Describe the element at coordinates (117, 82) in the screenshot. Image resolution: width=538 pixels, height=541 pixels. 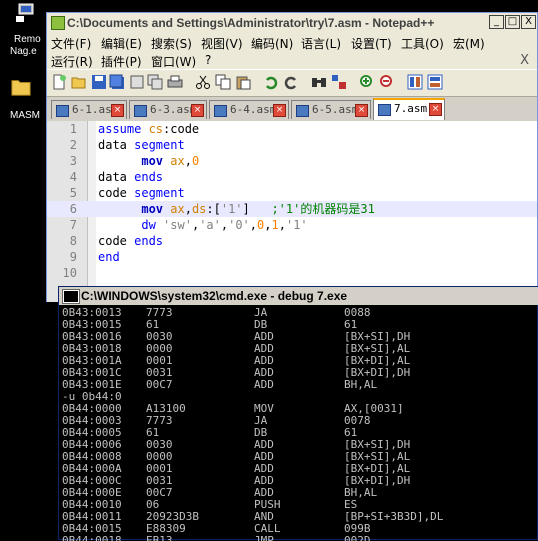
I see `save-all-icon` at that location.